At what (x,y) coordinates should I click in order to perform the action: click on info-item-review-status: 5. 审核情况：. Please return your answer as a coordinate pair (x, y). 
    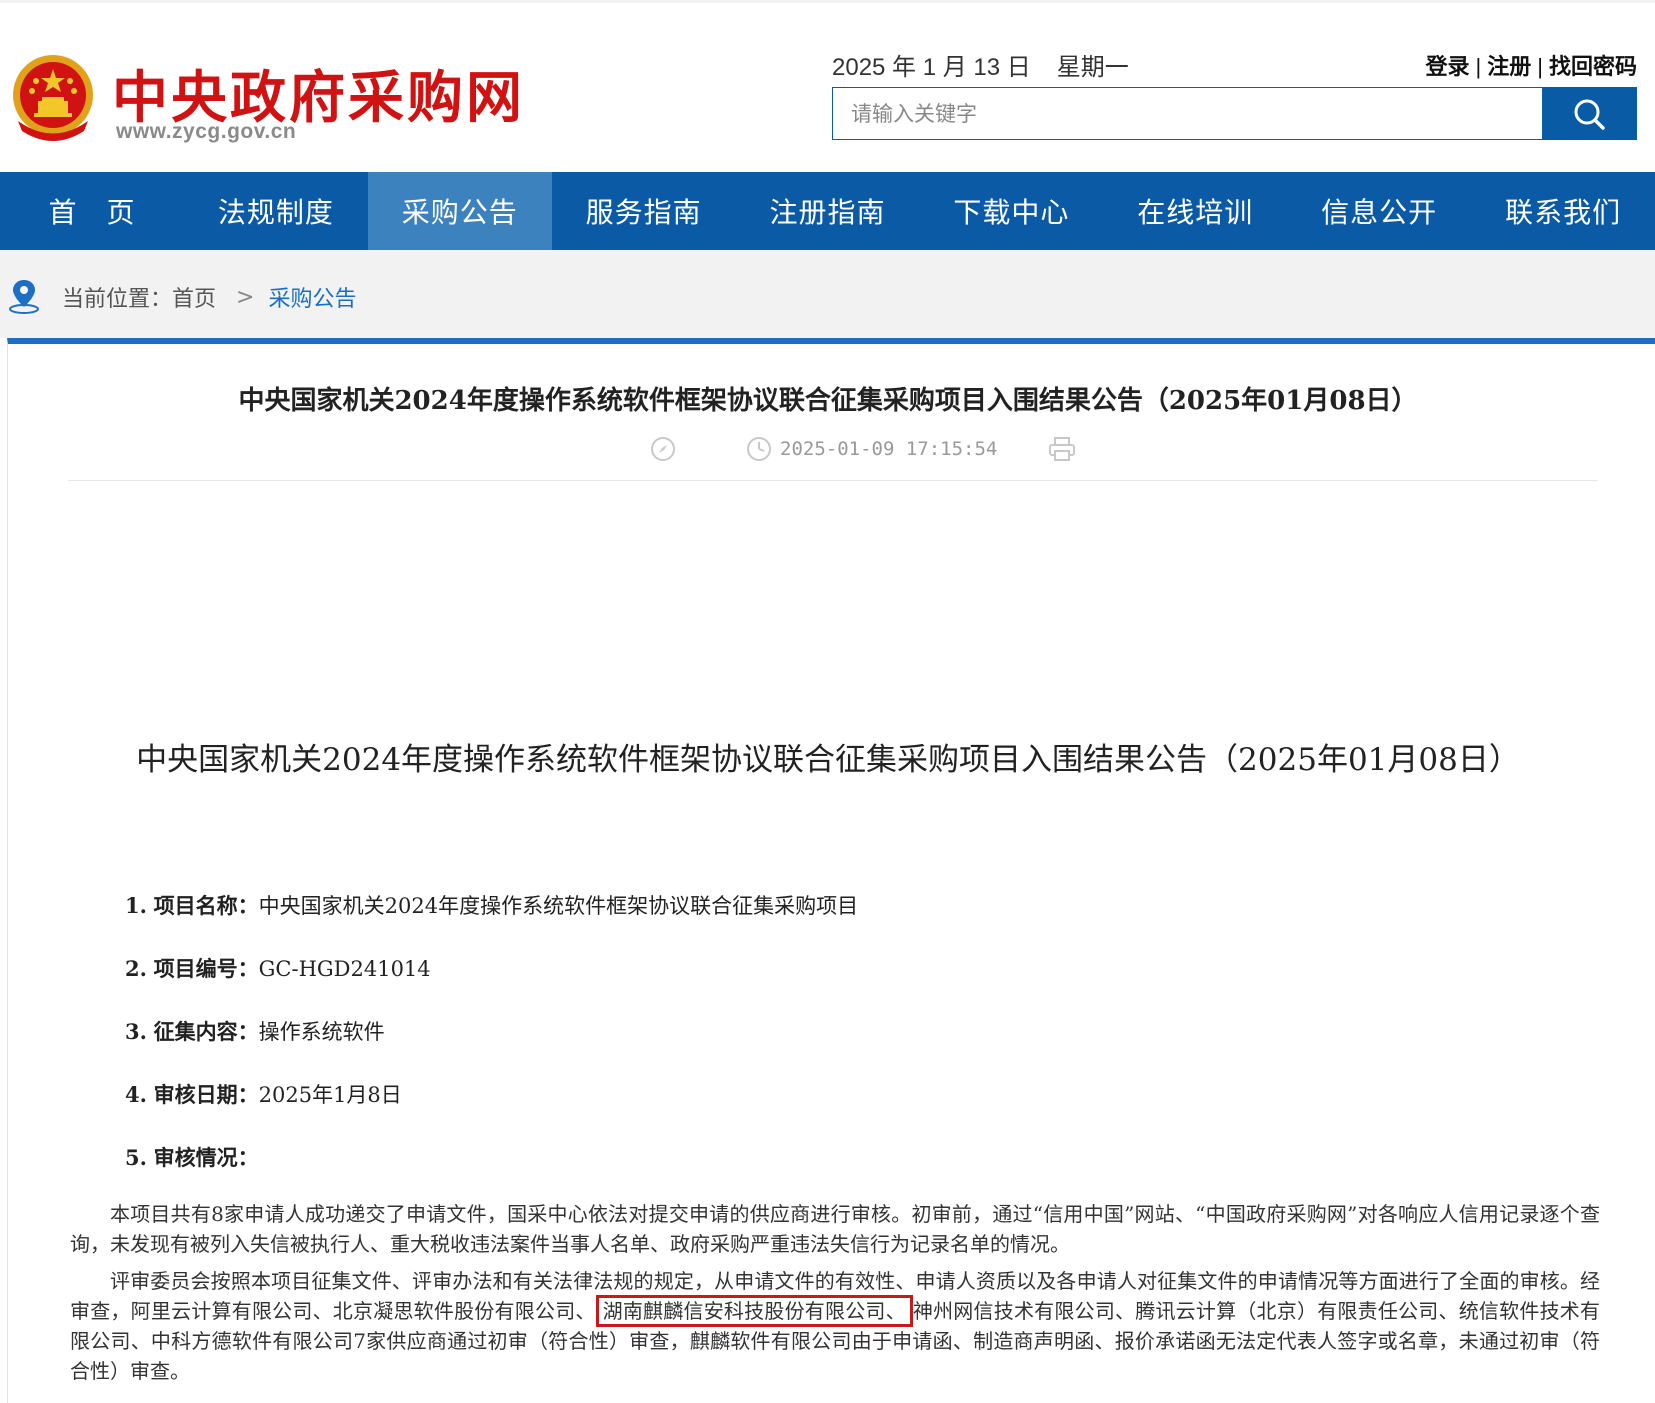
    Looking at the image, I should click on (192, 1157).